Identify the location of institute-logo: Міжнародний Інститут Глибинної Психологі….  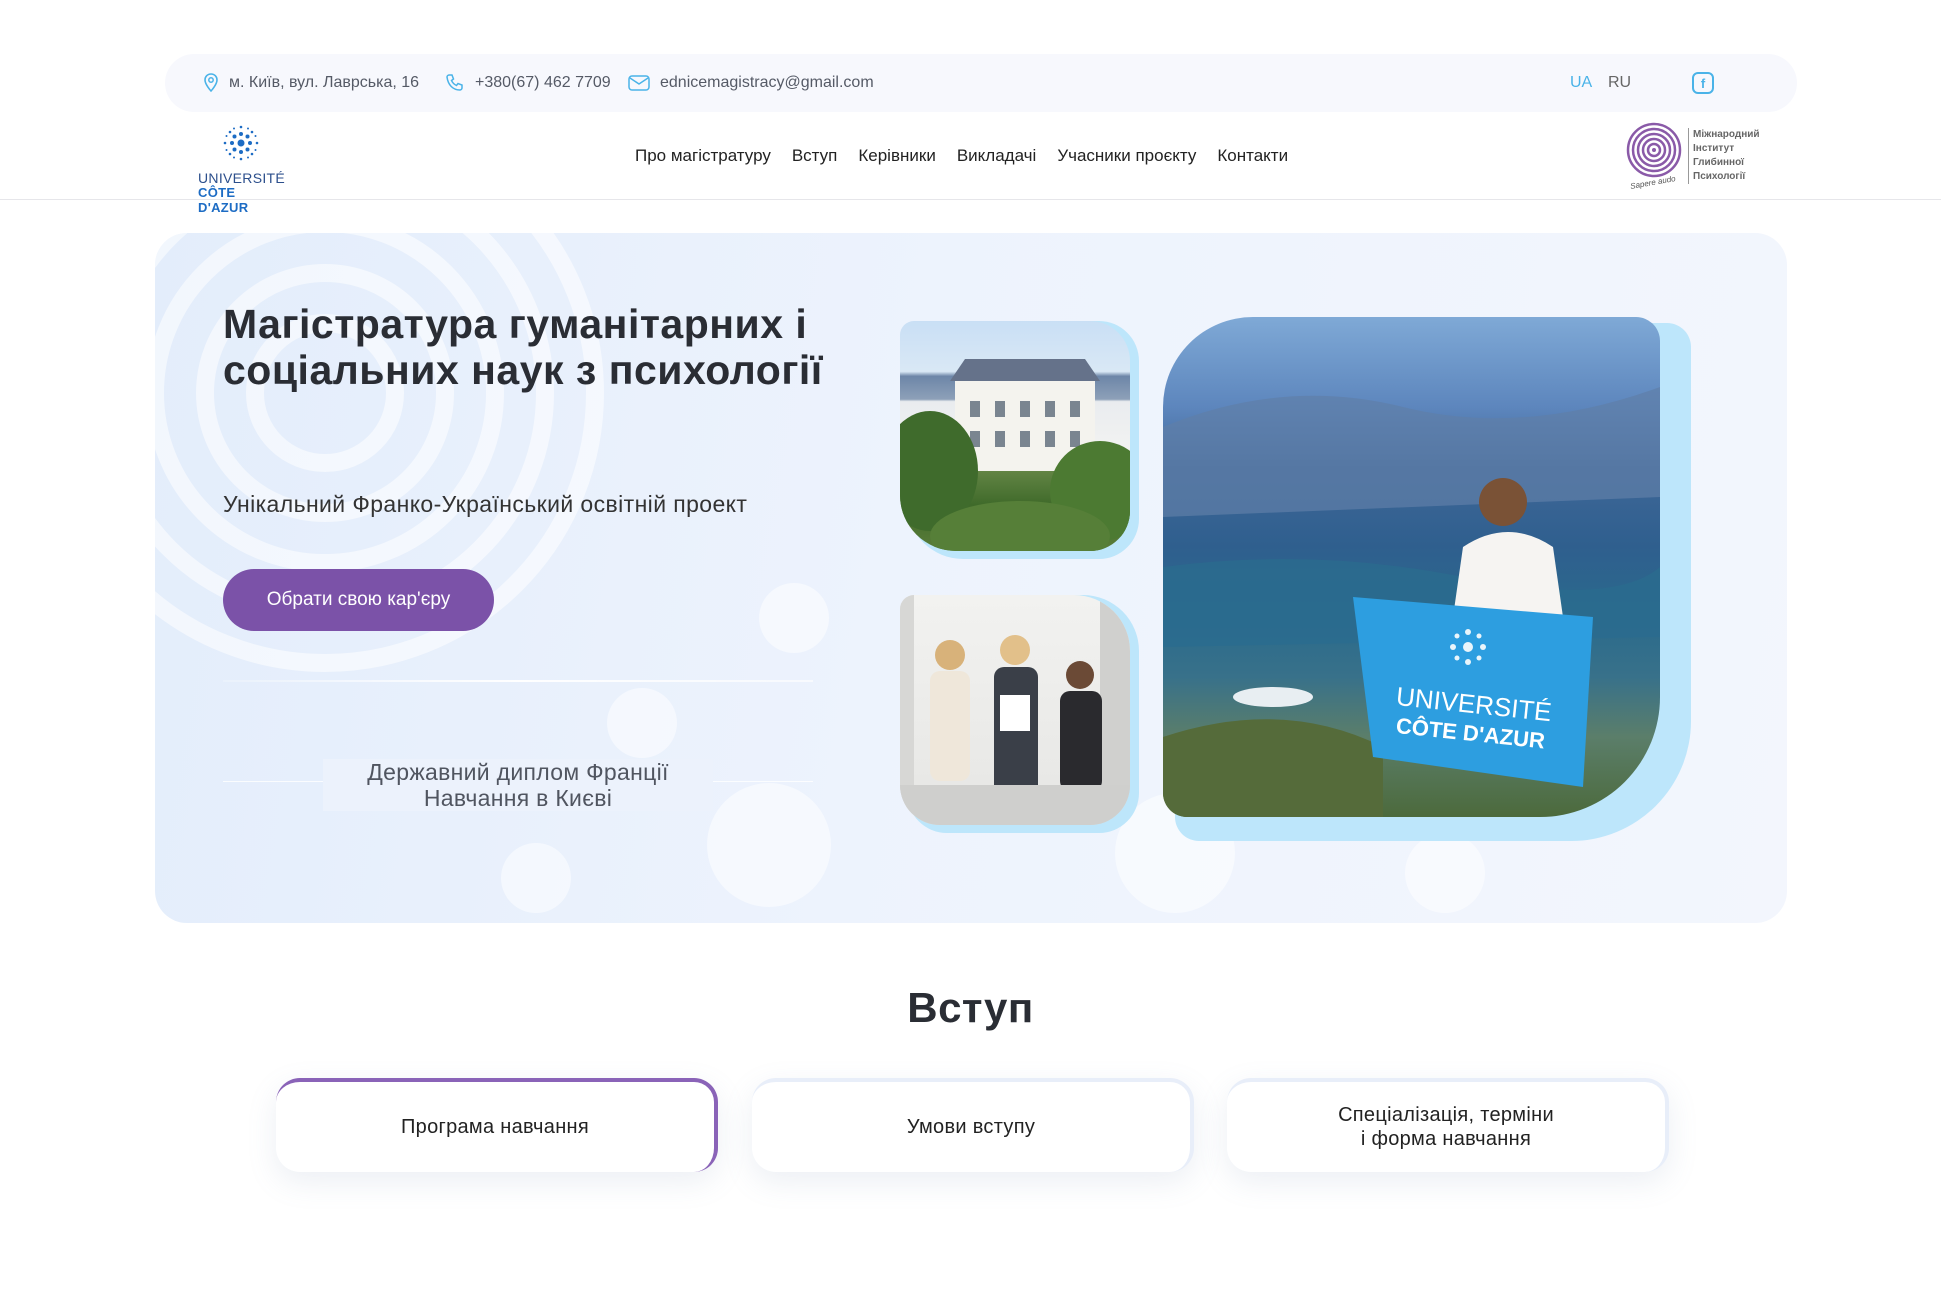
(1696, 157).